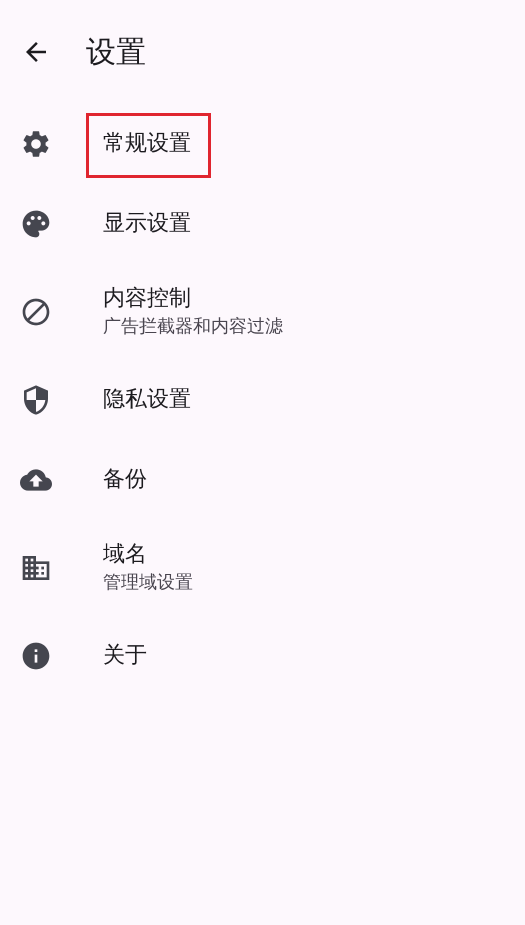 The image size is (525, 925). I want to click on item-title: 显示设置, so click(147, 223).